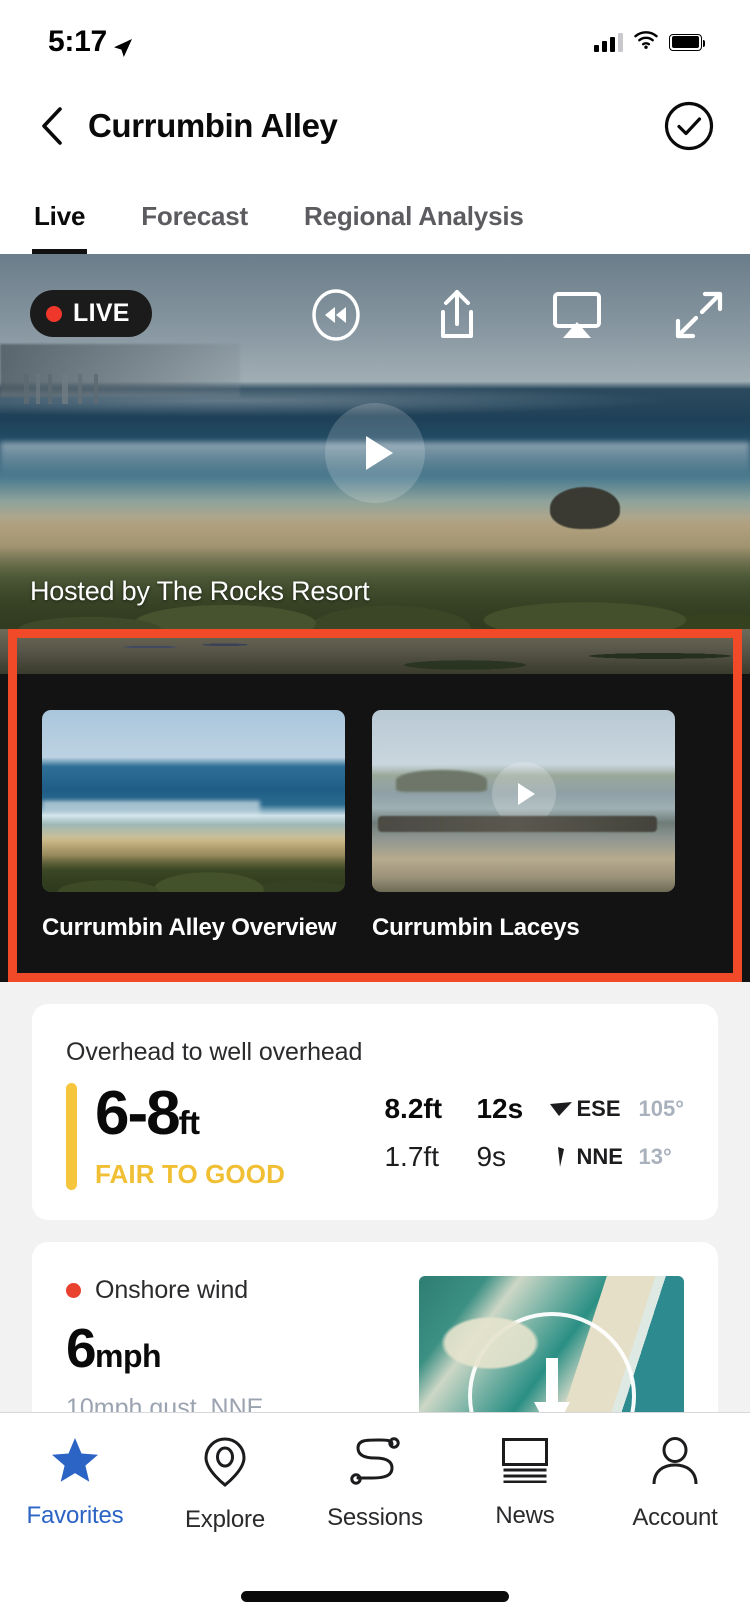 The width and height of the screenshot is (750, 1624). I want to click on status-bar-time-group: 5:17, so click(90, 42).